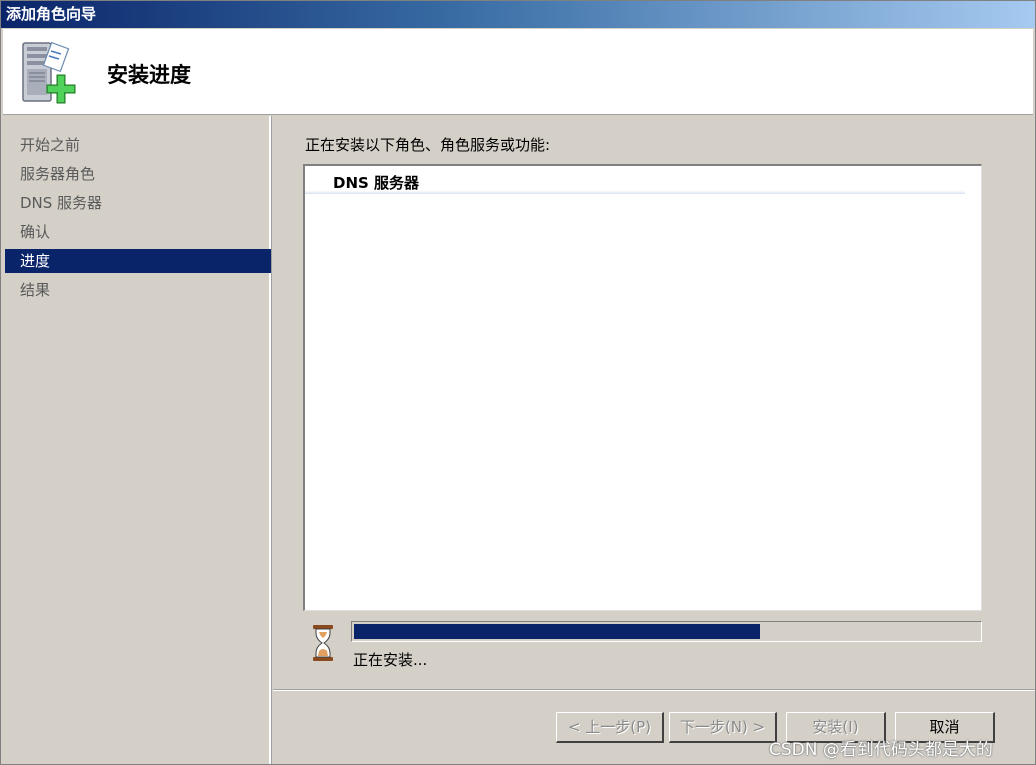  I want to click on nav-step-confirmation: 确认, so click(138, 232).